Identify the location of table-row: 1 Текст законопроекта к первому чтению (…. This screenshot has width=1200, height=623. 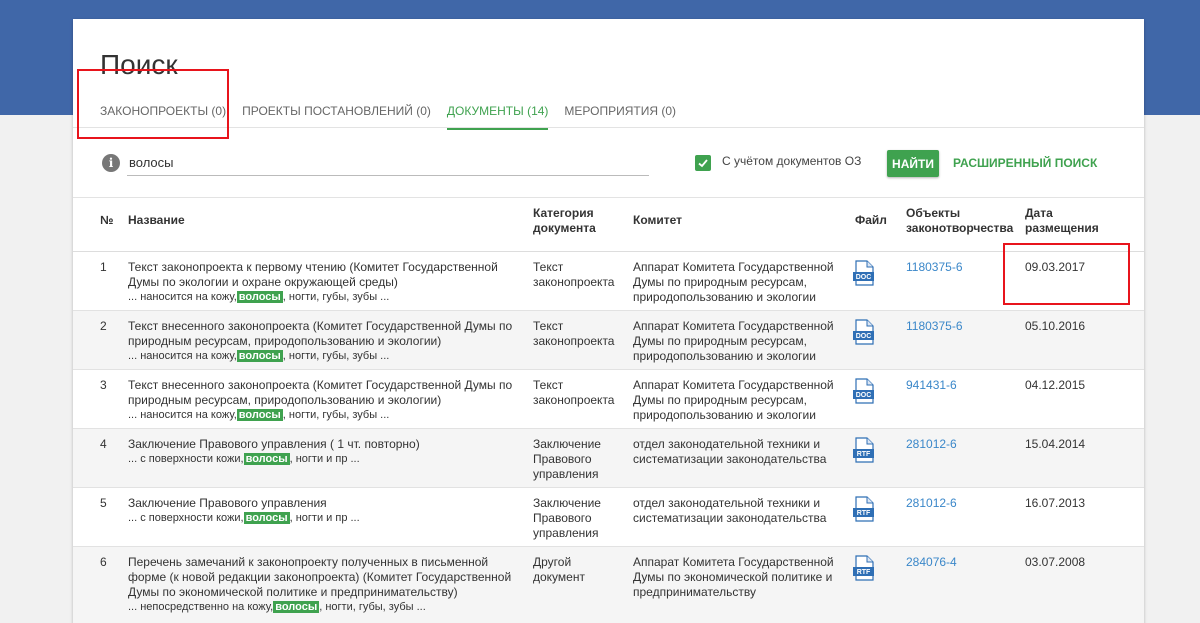
(608, 281).